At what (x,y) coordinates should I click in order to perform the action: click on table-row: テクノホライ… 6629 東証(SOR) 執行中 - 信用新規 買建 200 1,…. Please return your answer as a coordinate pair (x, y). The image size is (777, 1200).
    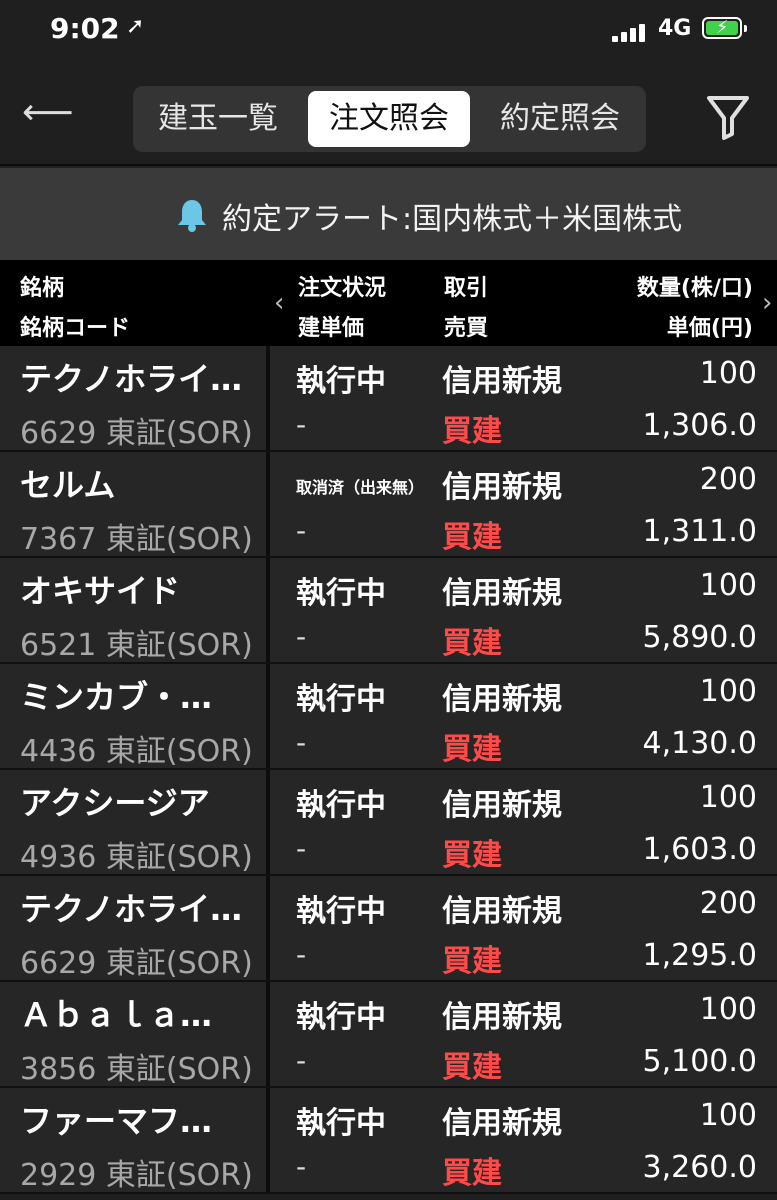
    Looking at the image, I should click on (388, 929).